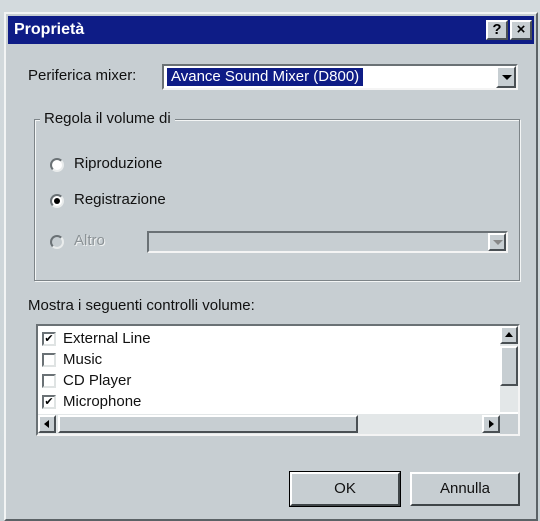 The width and height of the screenshot is (540, 521). I want to click on arrow-left-icon, so click(46, 424).